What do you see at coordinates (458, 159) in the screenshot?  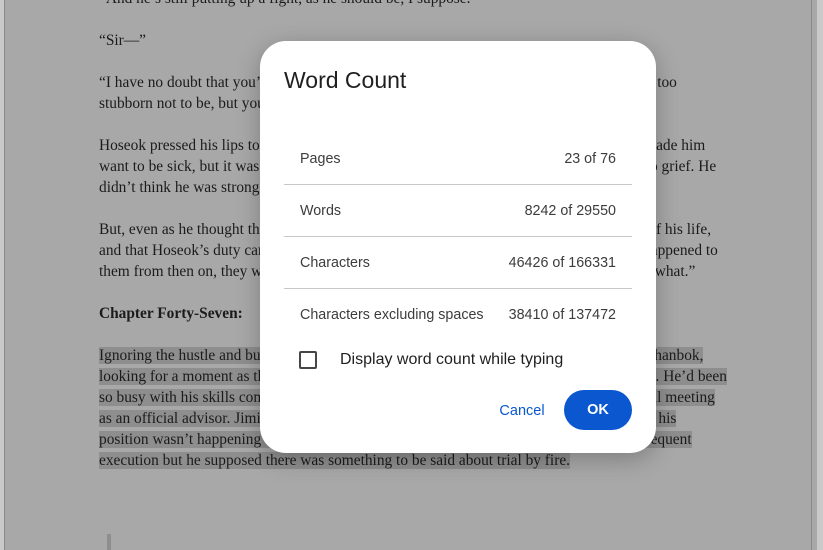 I see `stat-row-pages: Pages 23 of 76` at bounding box center [458, 159].